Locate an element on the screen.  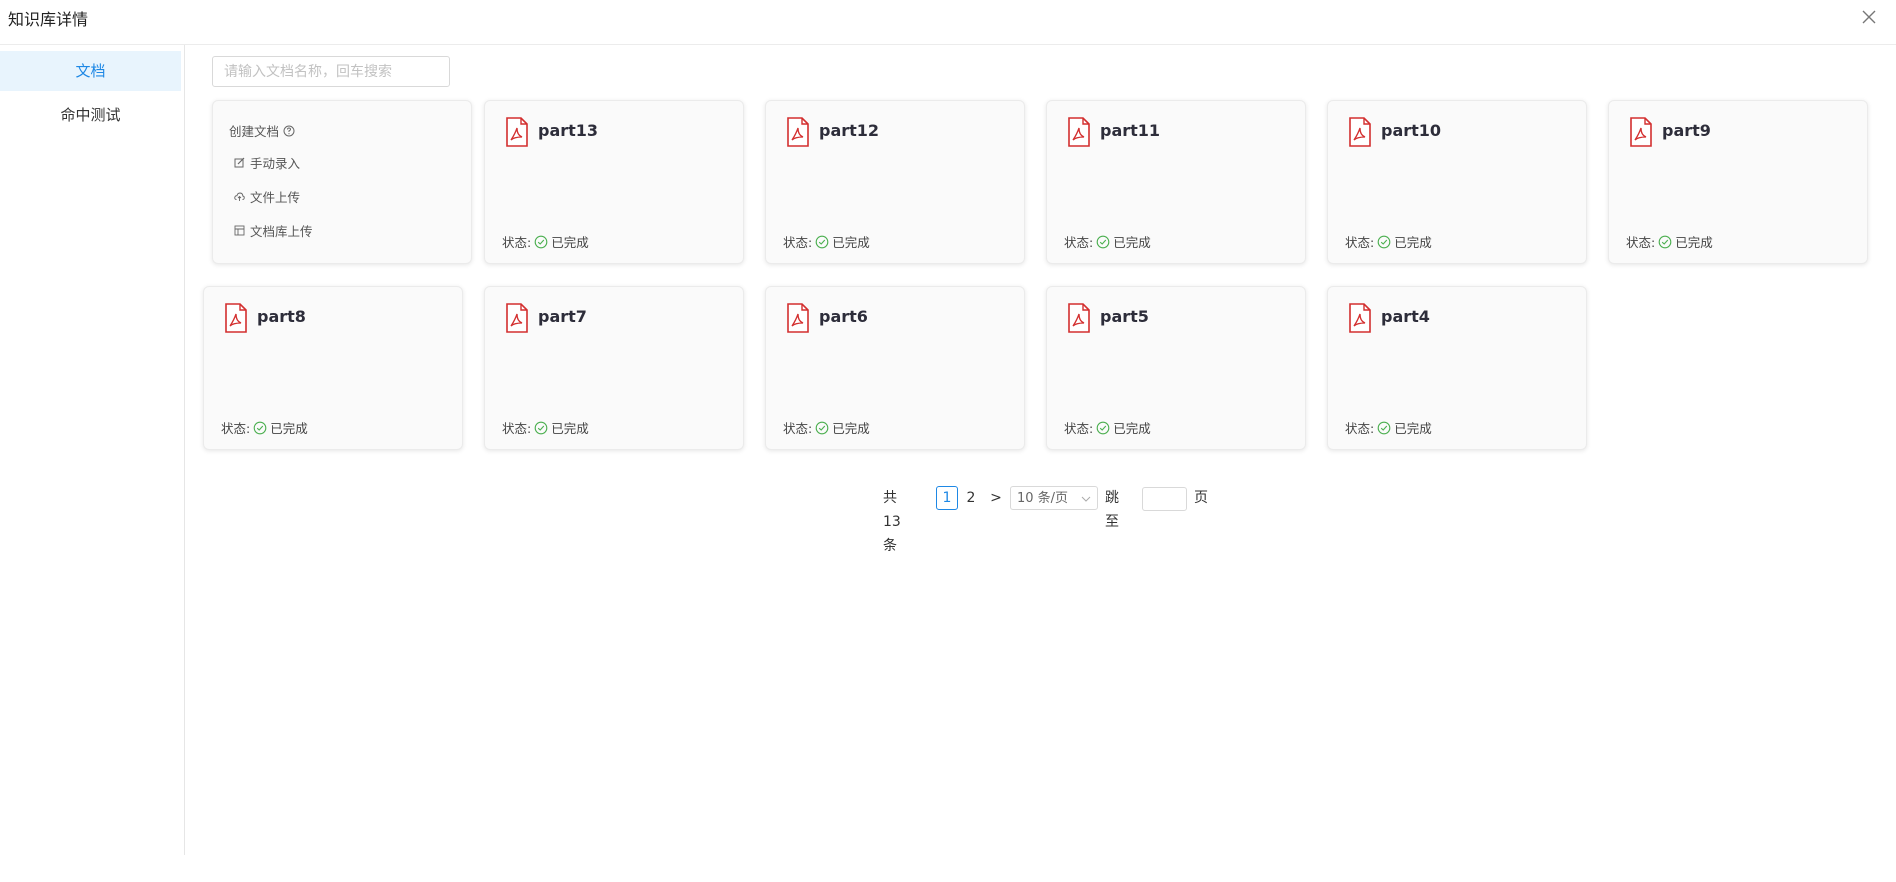
dialog-header: 知识库详情 is located at coordinates (948, 22).